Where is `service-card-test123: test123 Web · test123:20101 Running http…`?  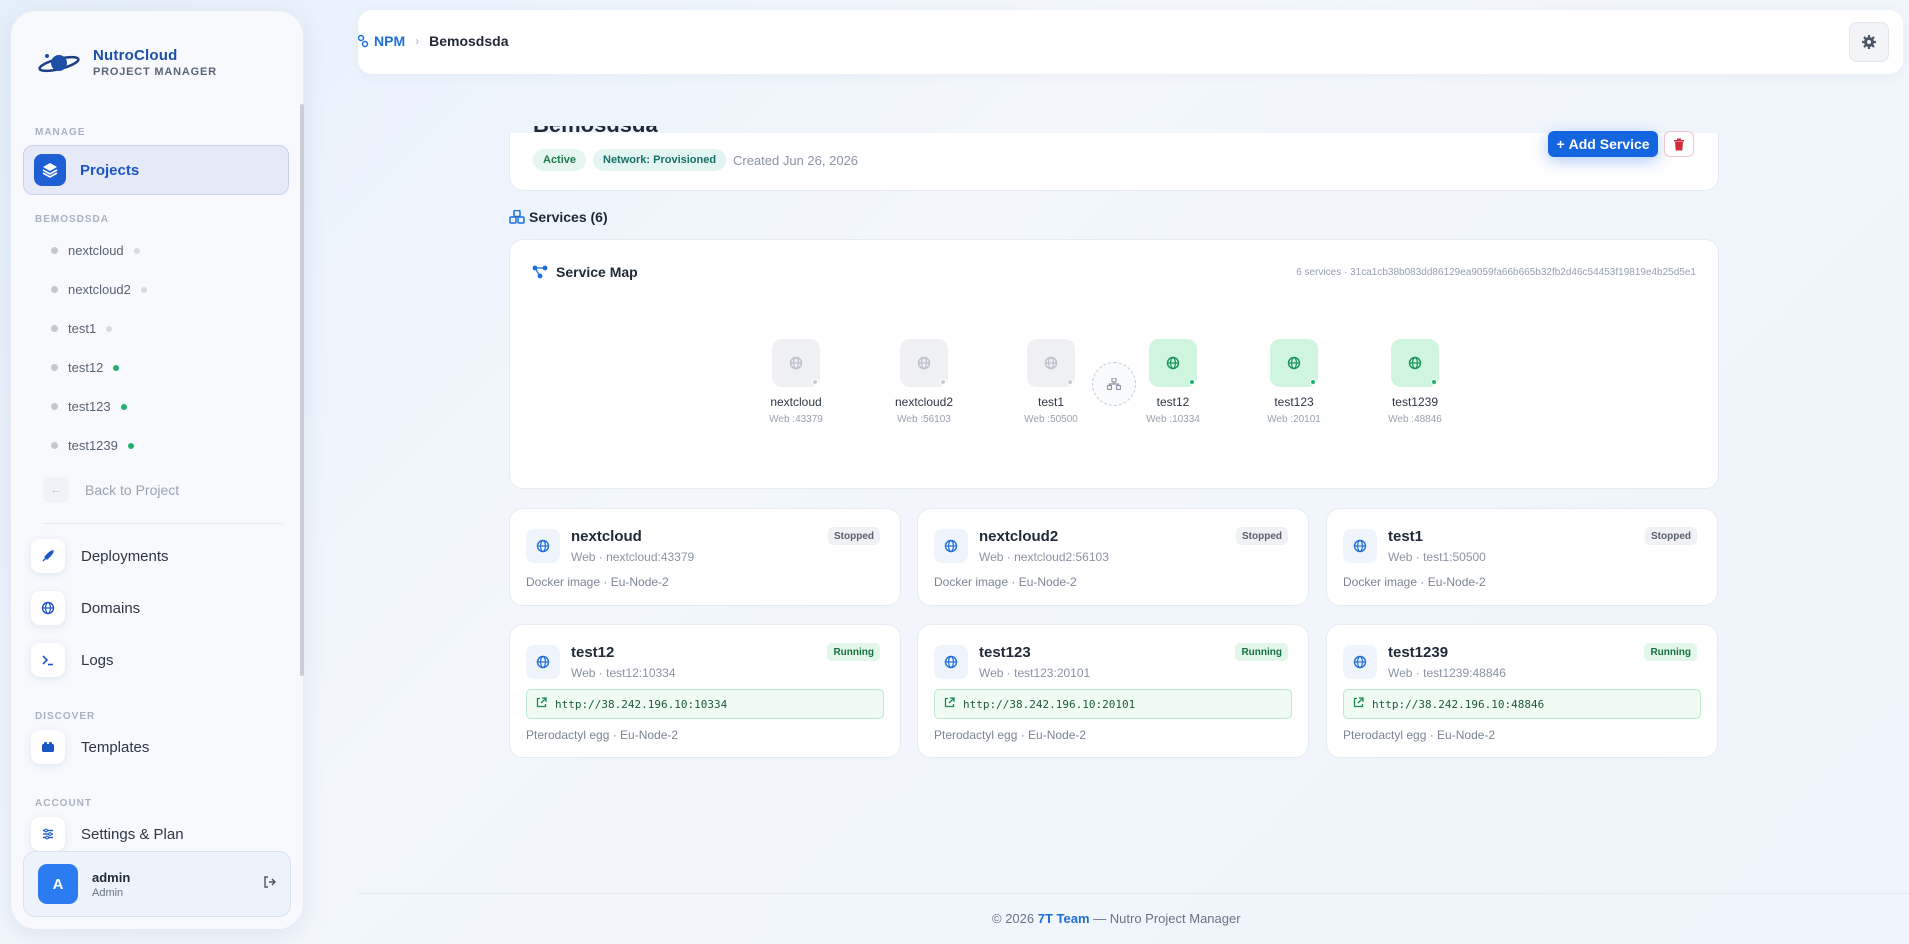
service-card-test123: test123 Web · test123:20101 Running http… is located at coordinates (1113, 691).